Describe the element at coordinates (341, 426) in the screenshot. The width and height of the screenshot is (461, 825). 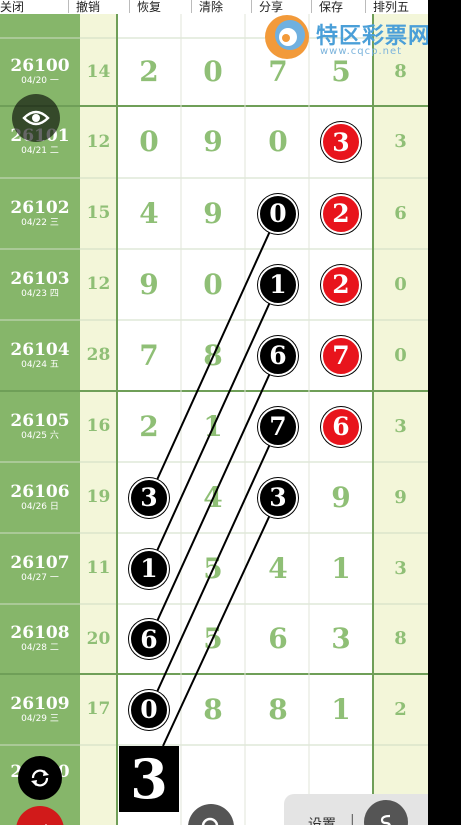
I see `red-ball: 6` at that location.